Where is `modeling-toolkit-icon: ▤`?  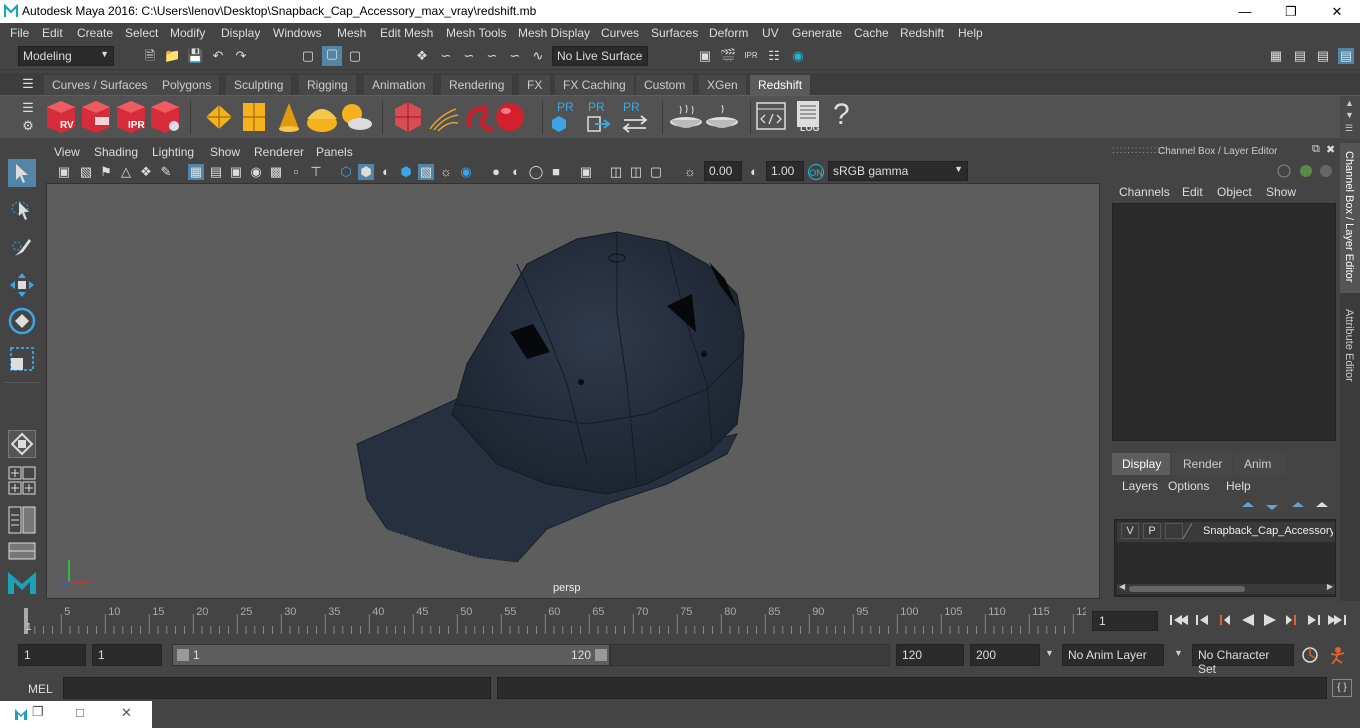
modeling-toolkit-icon: ▤ is located at coordinates (1300, 56).